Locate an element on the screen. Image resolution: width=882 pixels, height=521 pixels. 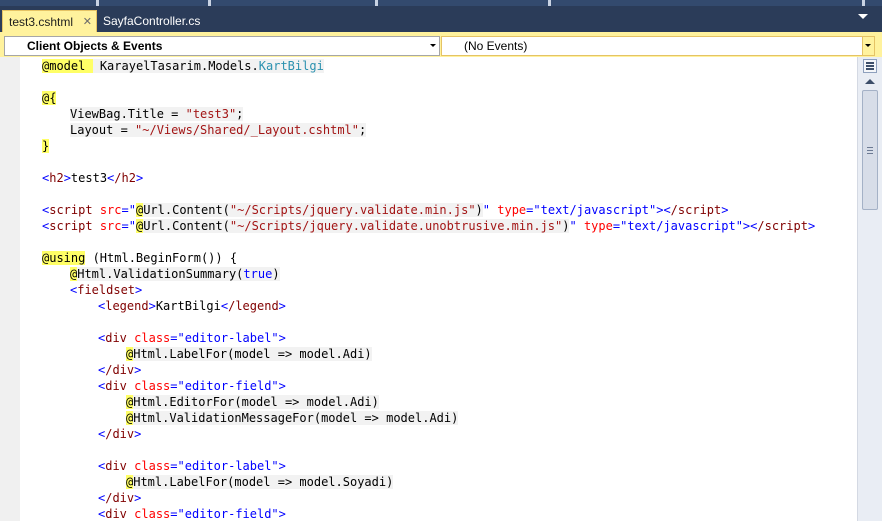
split-window-handle is located at coordinates (870, 66).